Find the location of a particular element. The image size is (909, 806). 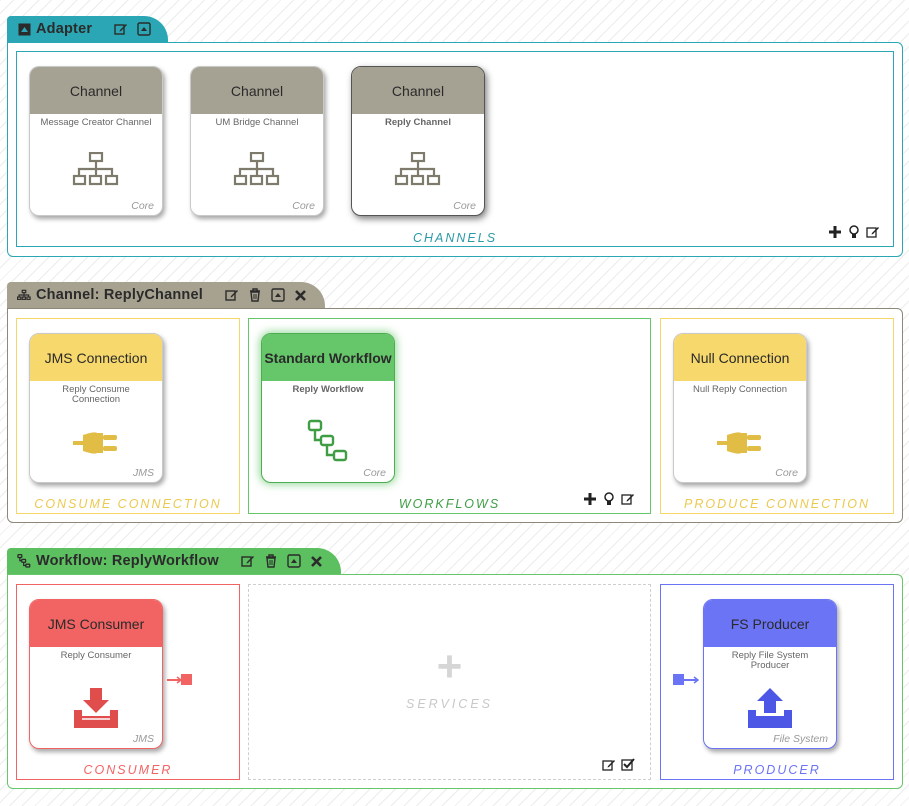

consumer-panel: JMS Consumer Reply Consumer JMS CONSUMER is located at coordinates (128, 682).